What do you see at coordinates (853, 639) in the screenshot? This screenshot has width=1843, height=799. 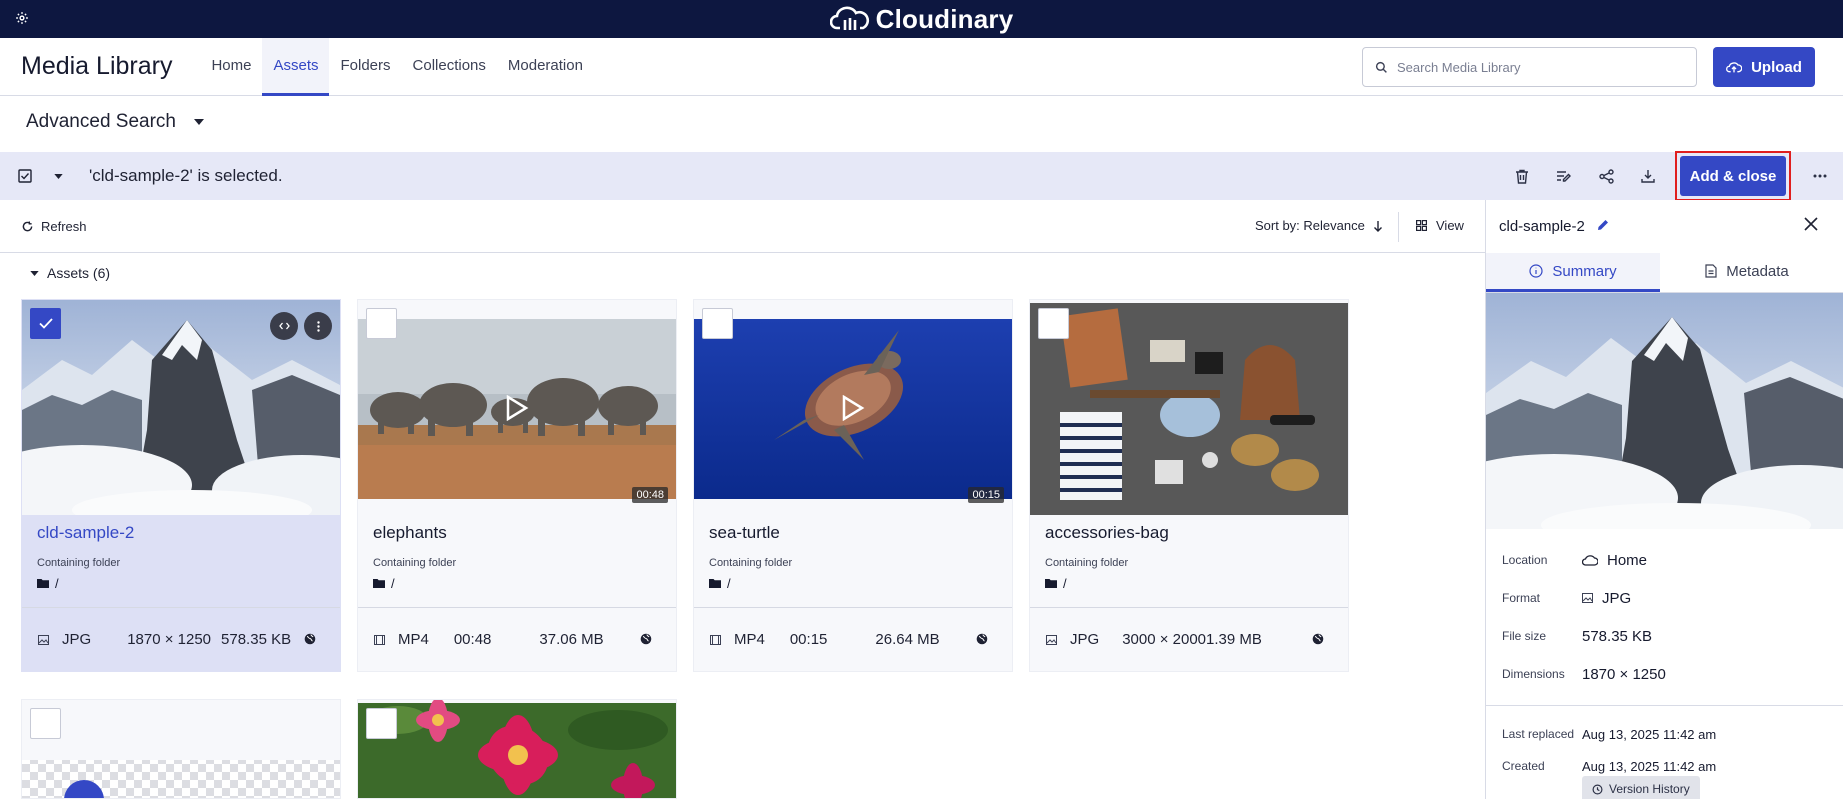 I see `asset-meta: MP4 00:15 26.64 MB` at bounding box center [853, 639].